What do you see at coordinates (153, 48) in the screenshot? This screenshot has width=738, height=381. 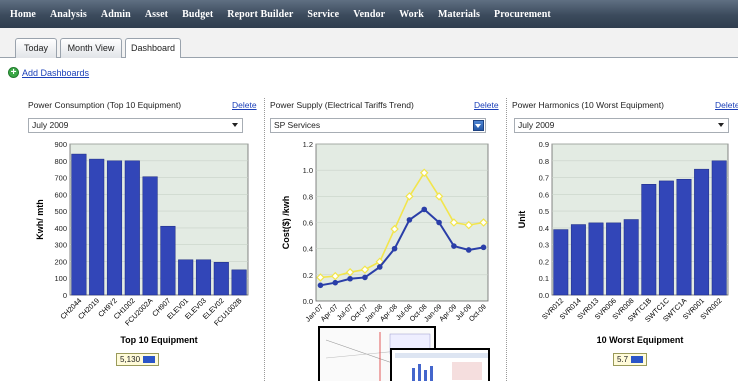 I see `tab-dashboard: Dashboard` at bounding box center [153, 48].